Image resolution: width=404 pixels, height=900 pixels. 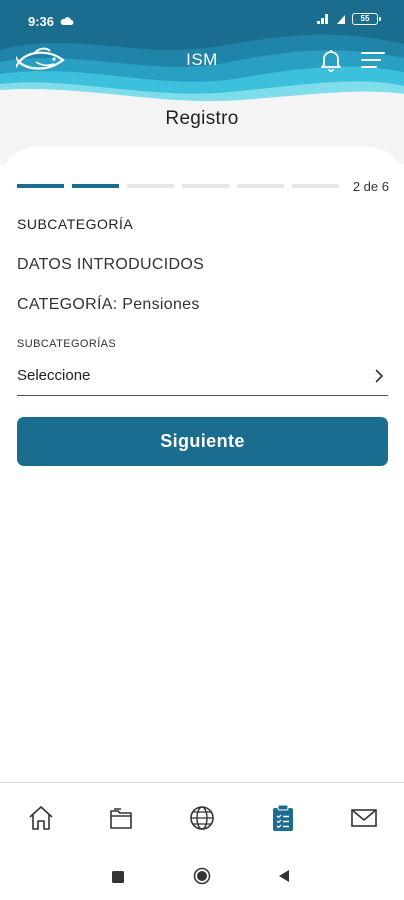 I want to click on globe-icon, so click(x=202, y=818).